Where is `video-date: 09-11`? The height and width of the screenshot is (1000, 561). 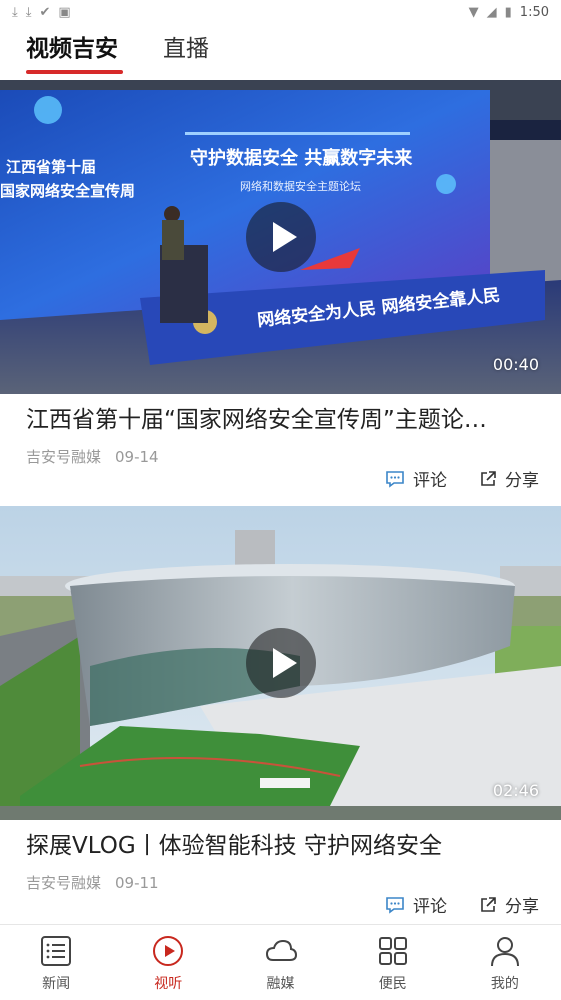
video-date: 09-11 is located at coordinates (137, 883).